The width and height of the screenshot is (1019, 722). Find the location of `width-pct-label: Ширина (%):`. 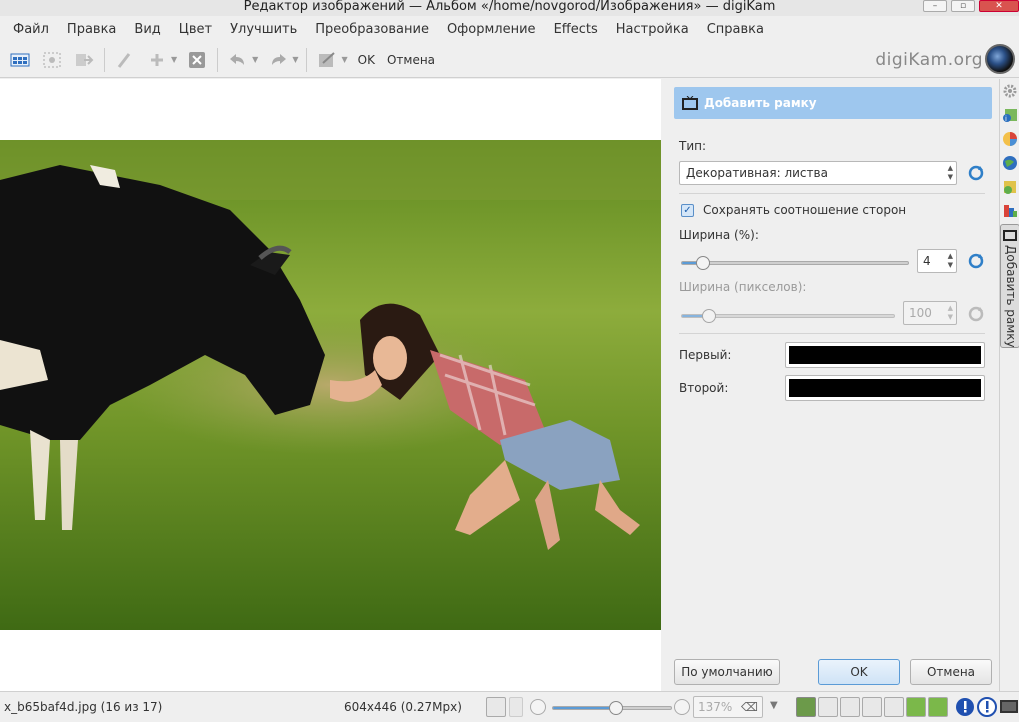

width-pct-label: Ширина (%): is located at coordinates (719, 235).